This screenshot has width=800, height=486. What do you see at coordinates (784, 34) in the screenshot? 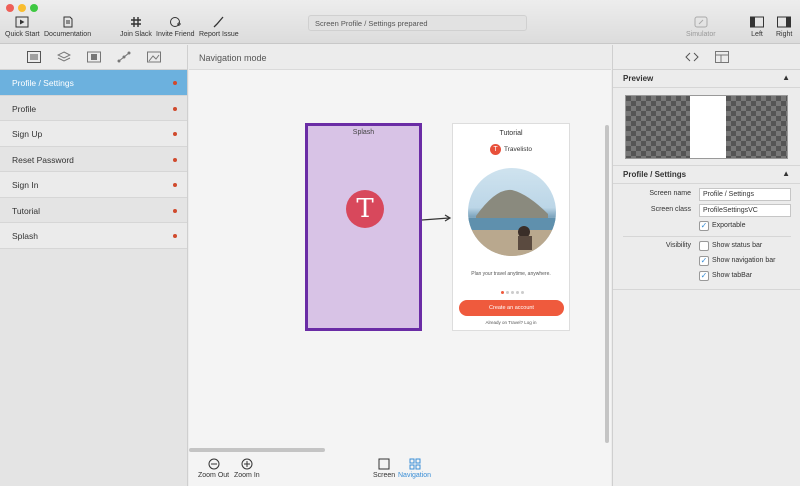
I see `right-label: Right` at bounding box center [784, 34].